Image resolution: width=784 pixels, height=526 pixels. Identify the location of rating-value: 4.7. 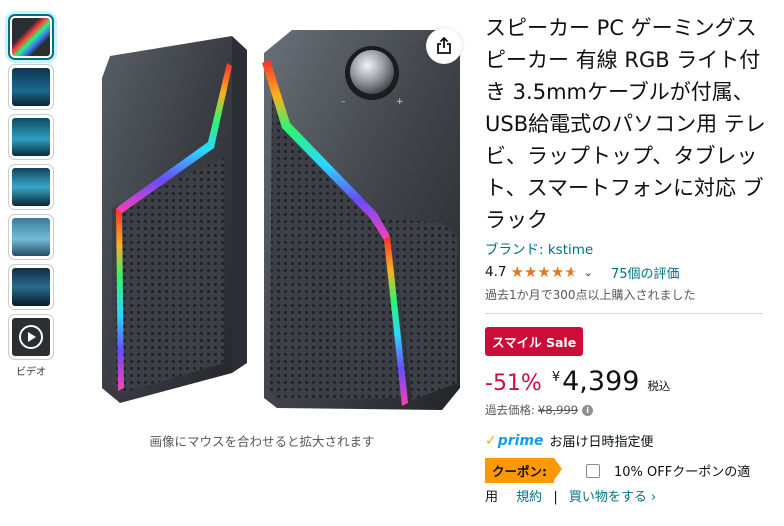
(496, 272).